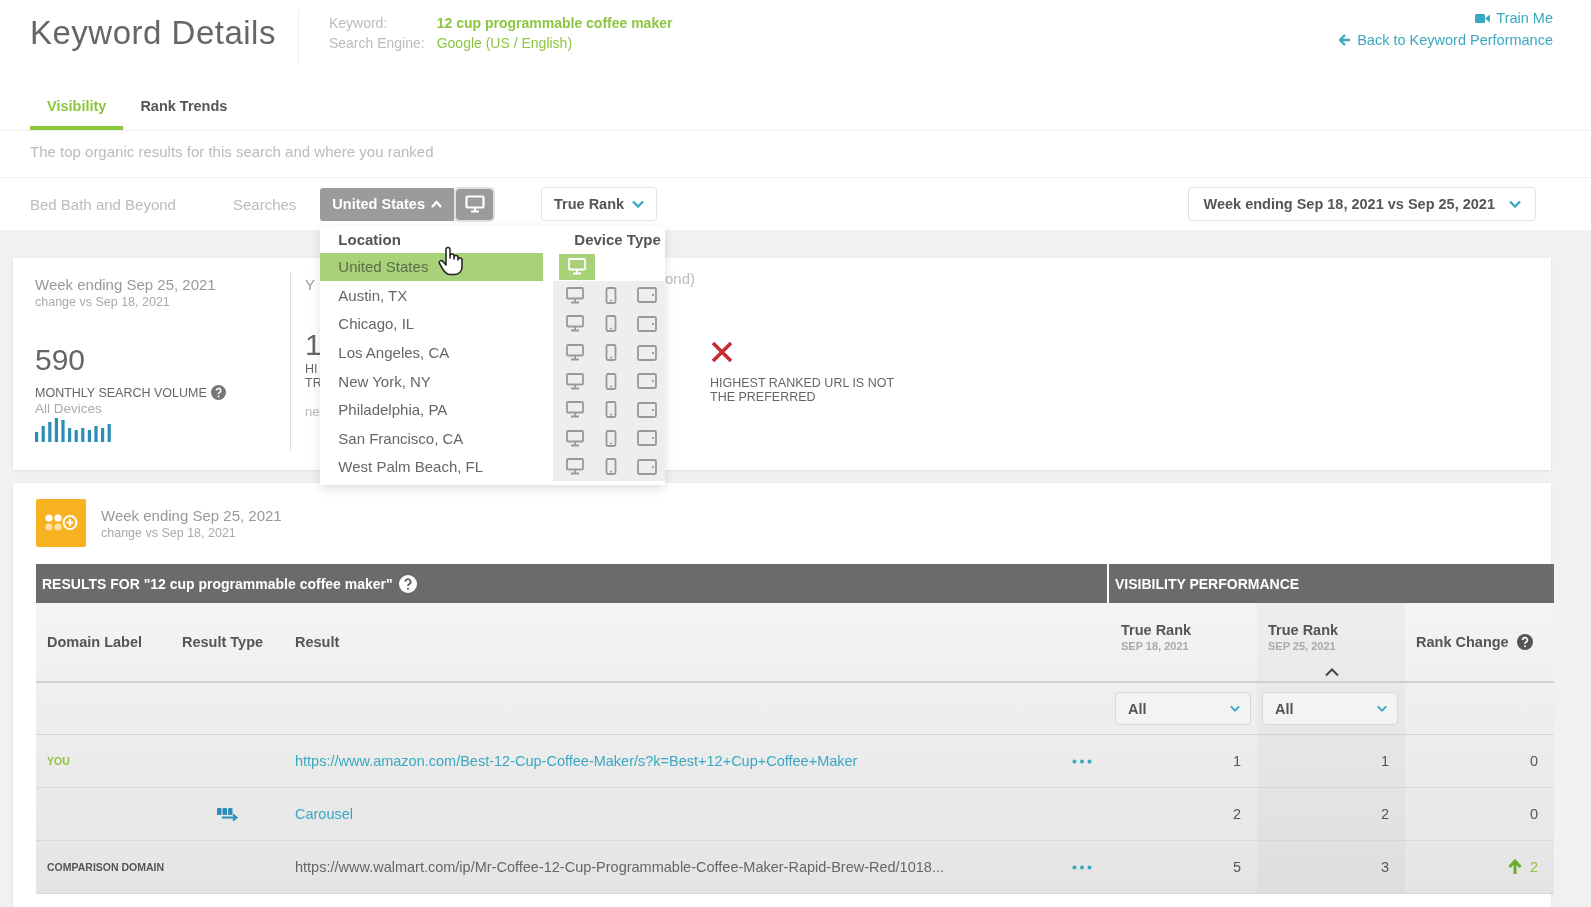  What do you see at coordinates (1514, 867) in the screenshot?
I see `up-arrow-icon` at bounding box center [1514, 867].